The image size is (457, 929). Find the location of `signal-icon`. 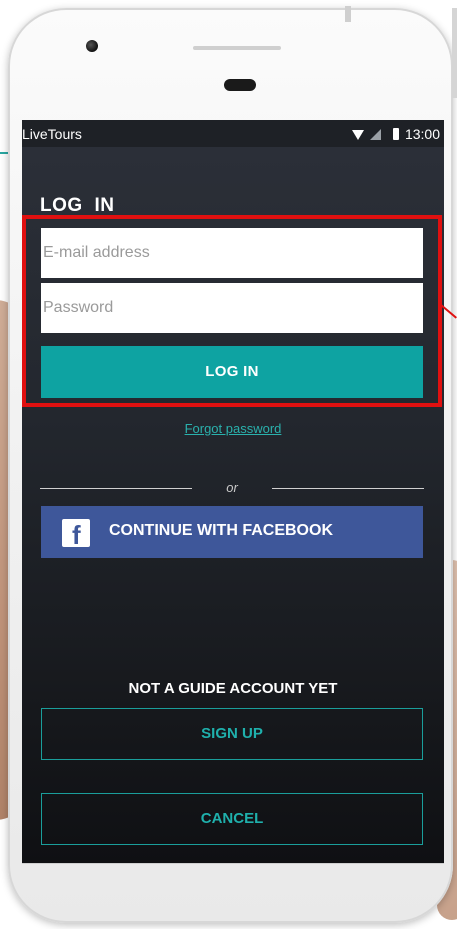

signal-icon is located at coordinates (375, 134).